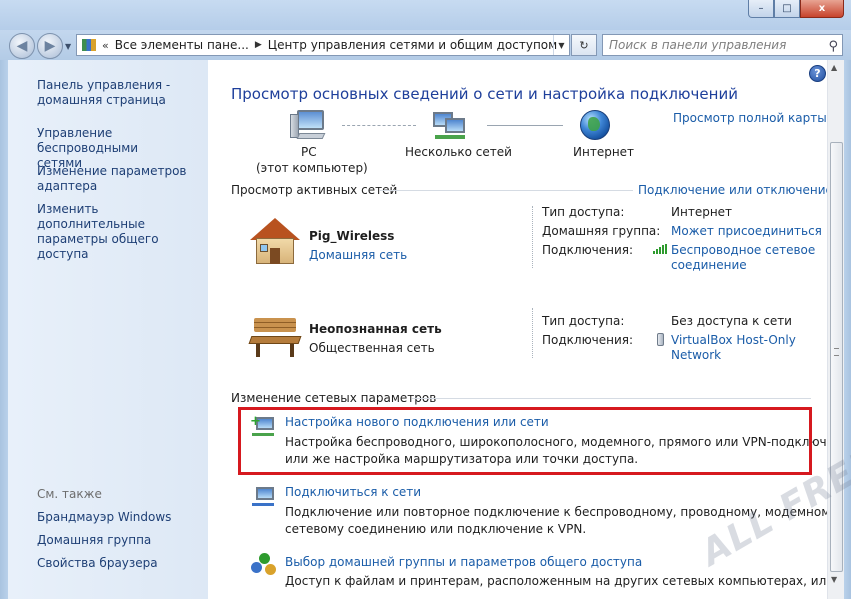  I want to click on map-internet-label: Интернет, so click(604, 152).